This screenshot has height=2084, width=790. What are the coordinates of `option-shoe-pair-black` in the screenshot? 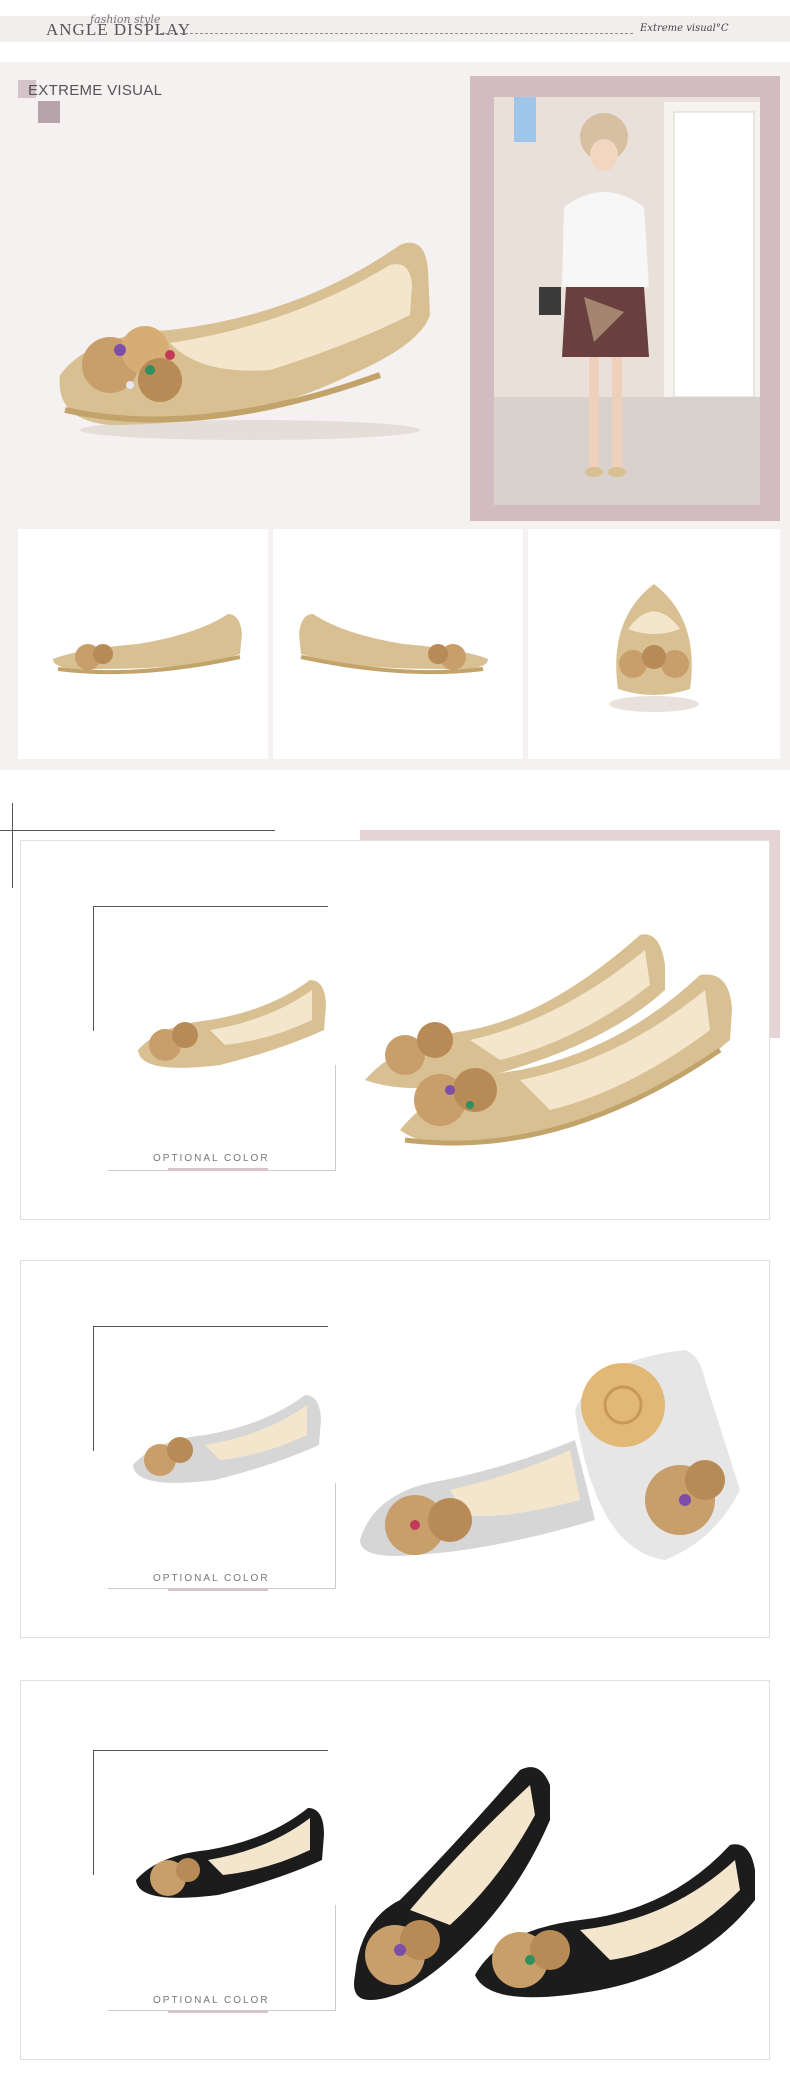 It's located at (555, 1885).